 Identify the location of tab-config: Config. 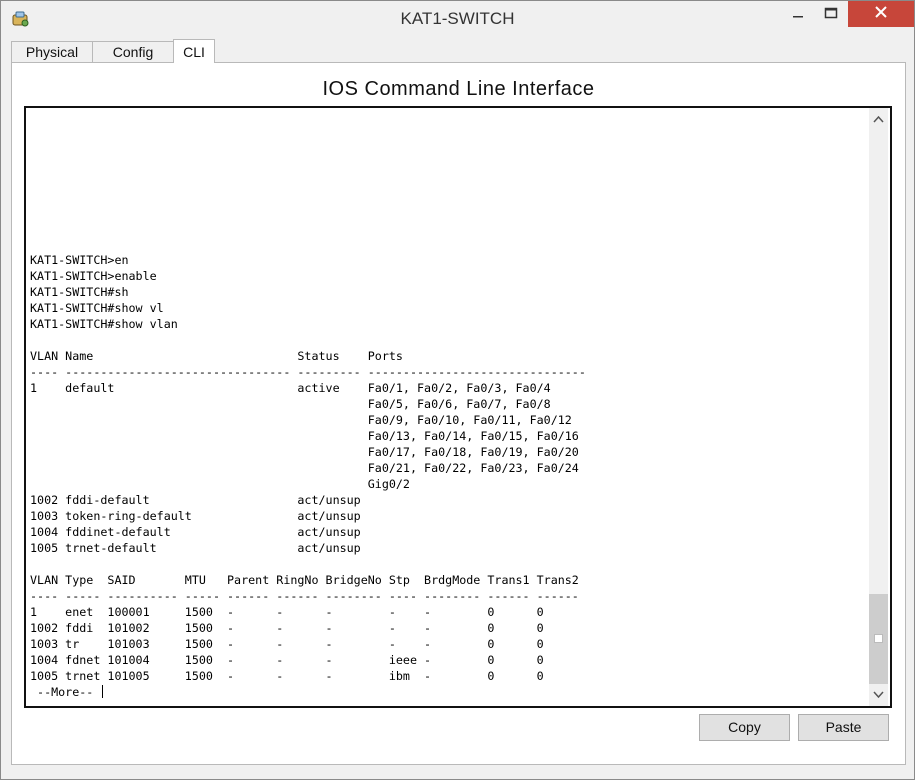
(133, 52).